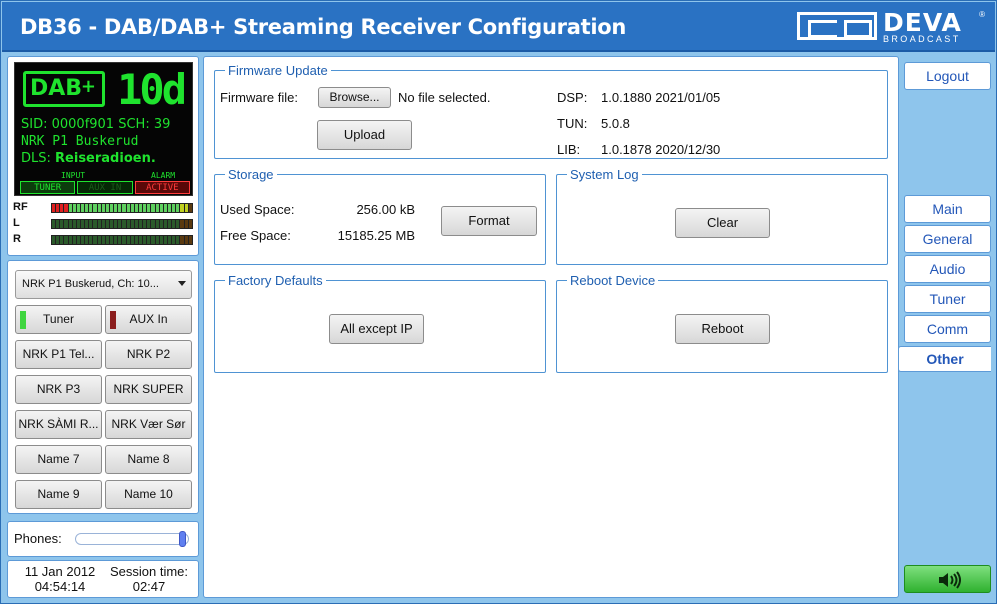 This screenshot has height=604, width=997. Describe the element at coordinates (947, 209) in the screenshot. I see `nav-item-main: Main` at that location.